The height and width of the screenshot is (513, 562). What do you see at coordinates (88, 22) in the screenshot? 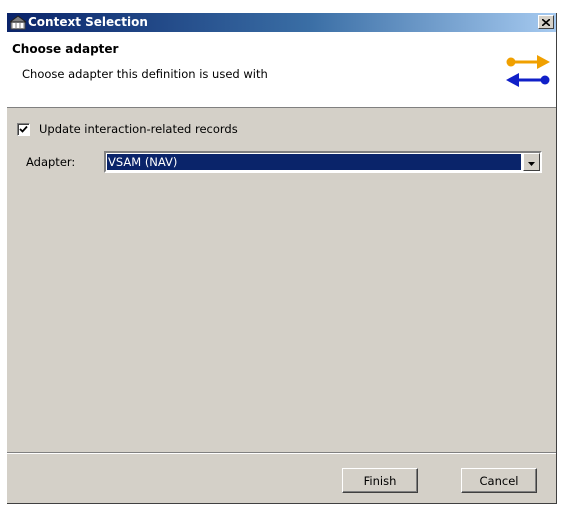
I see `dialog-title: Context Selection` at bounding box center [88, 22].